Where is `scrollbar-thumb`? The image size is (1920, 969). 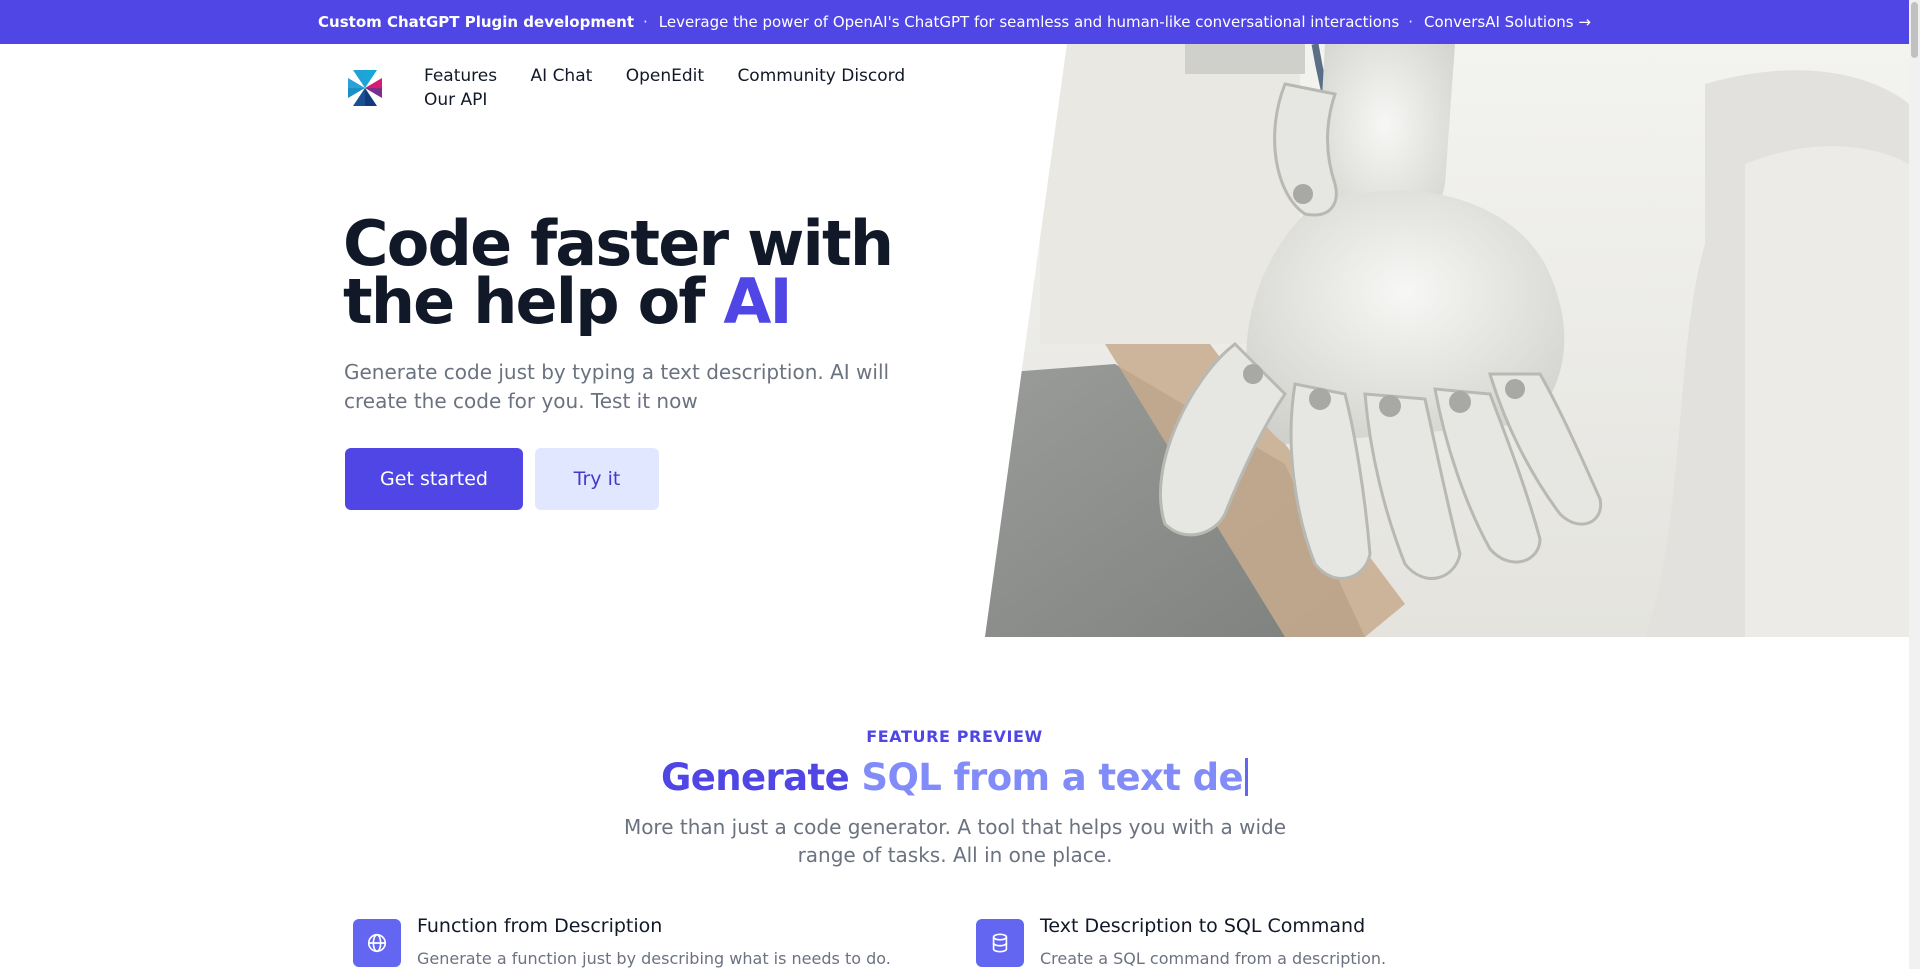 scrollbar-thumb is located at coordinates (1914, 30).